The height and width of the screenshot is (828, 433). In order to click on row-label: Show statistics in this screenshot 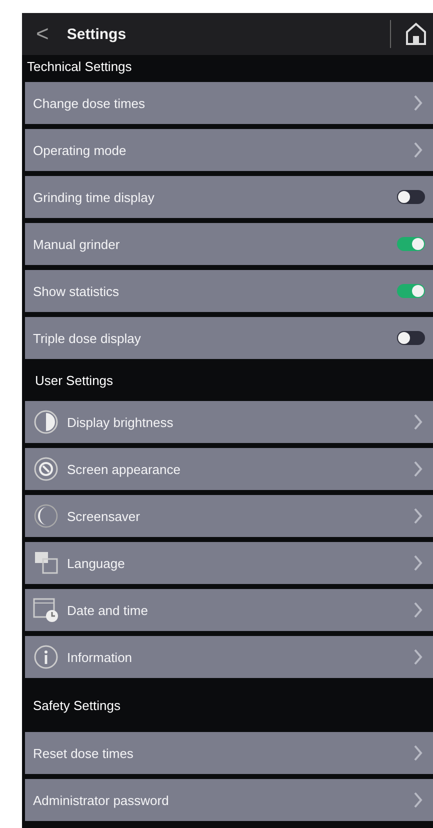, I will do `click(76, 291)`.